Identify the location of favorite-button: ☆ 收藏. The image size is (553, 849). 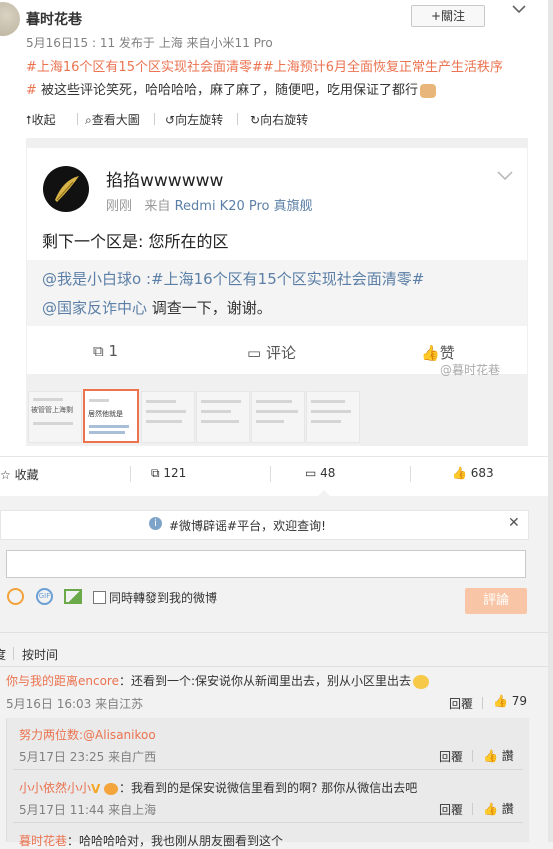
(19, 474).